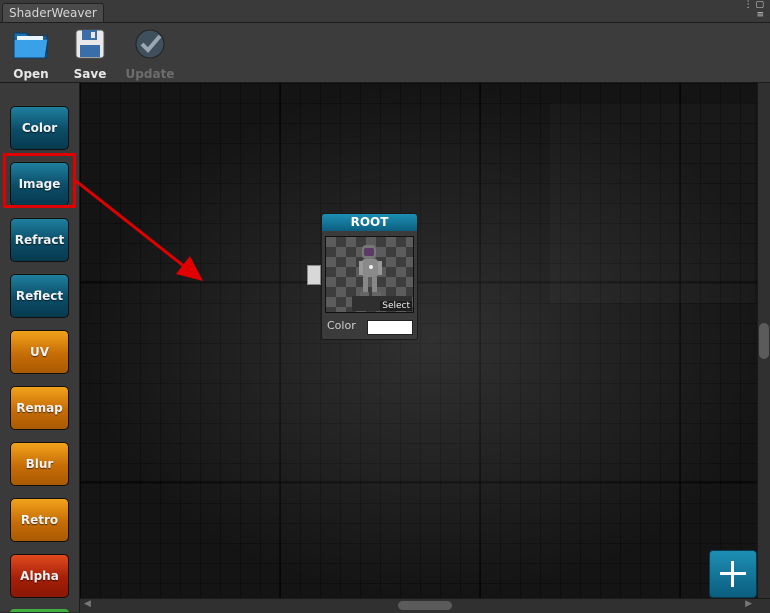 This screenshot has width=770, height=613. What do you see at coordinates (652, 203) in the screenshot?
I see `canvas-overlay-panel` at bounding box center [652, 203].